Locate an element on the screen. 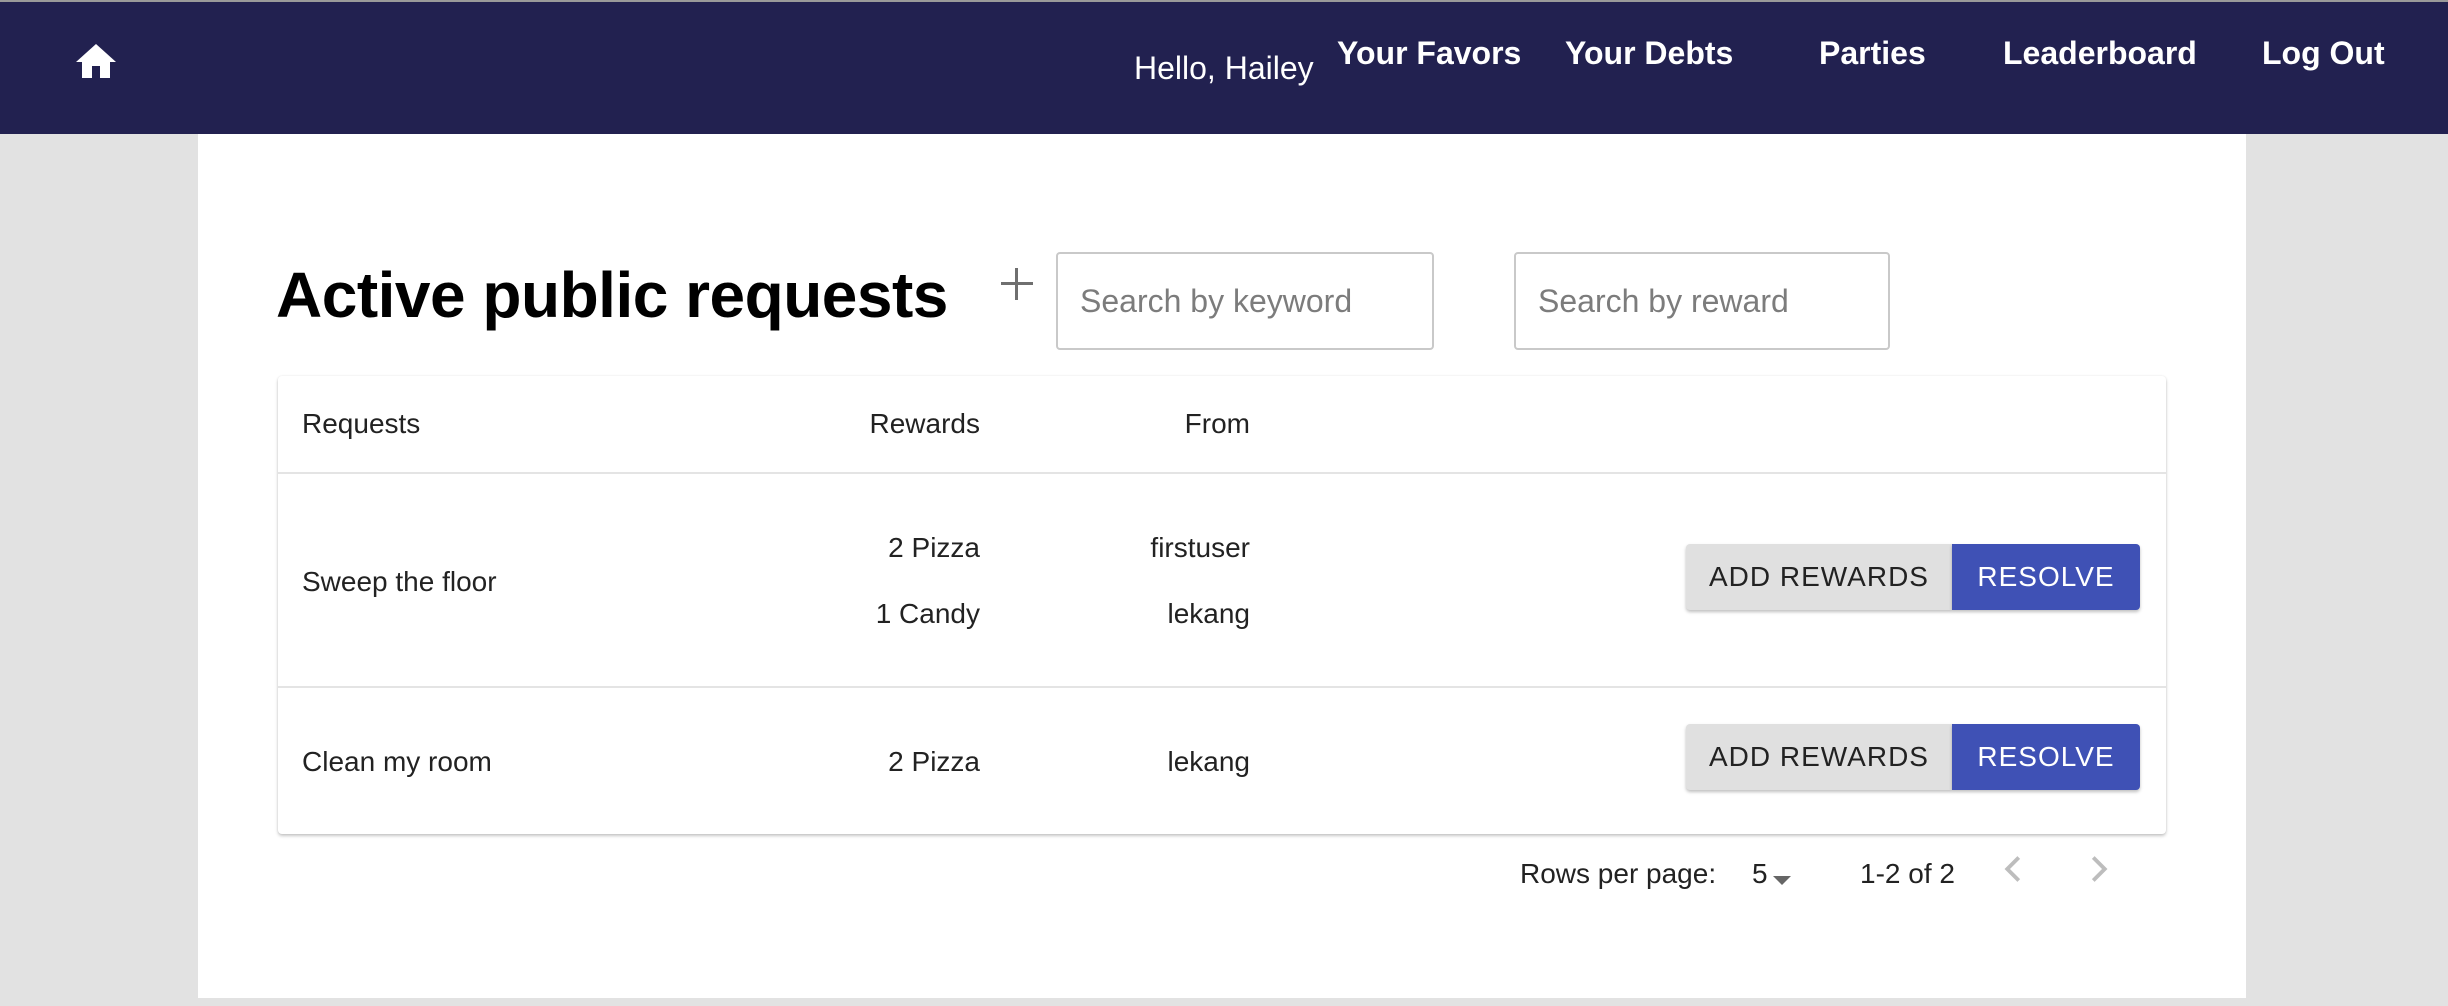 The height and width of the screenshot is (1006, 2448). rows-per-page-value: 5 is located at coordinates (1760, 874).